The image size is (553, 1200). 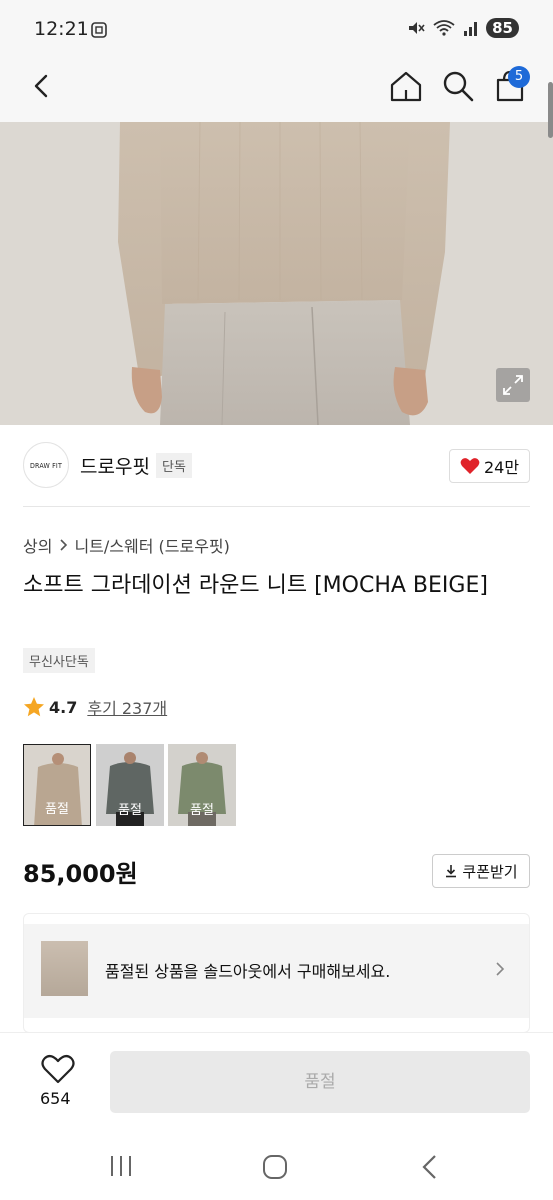 What do you see at coordinates (55, 1098) in the screenshot?
I see `wishlist-count: 654` at bounding box center [55, 1098].